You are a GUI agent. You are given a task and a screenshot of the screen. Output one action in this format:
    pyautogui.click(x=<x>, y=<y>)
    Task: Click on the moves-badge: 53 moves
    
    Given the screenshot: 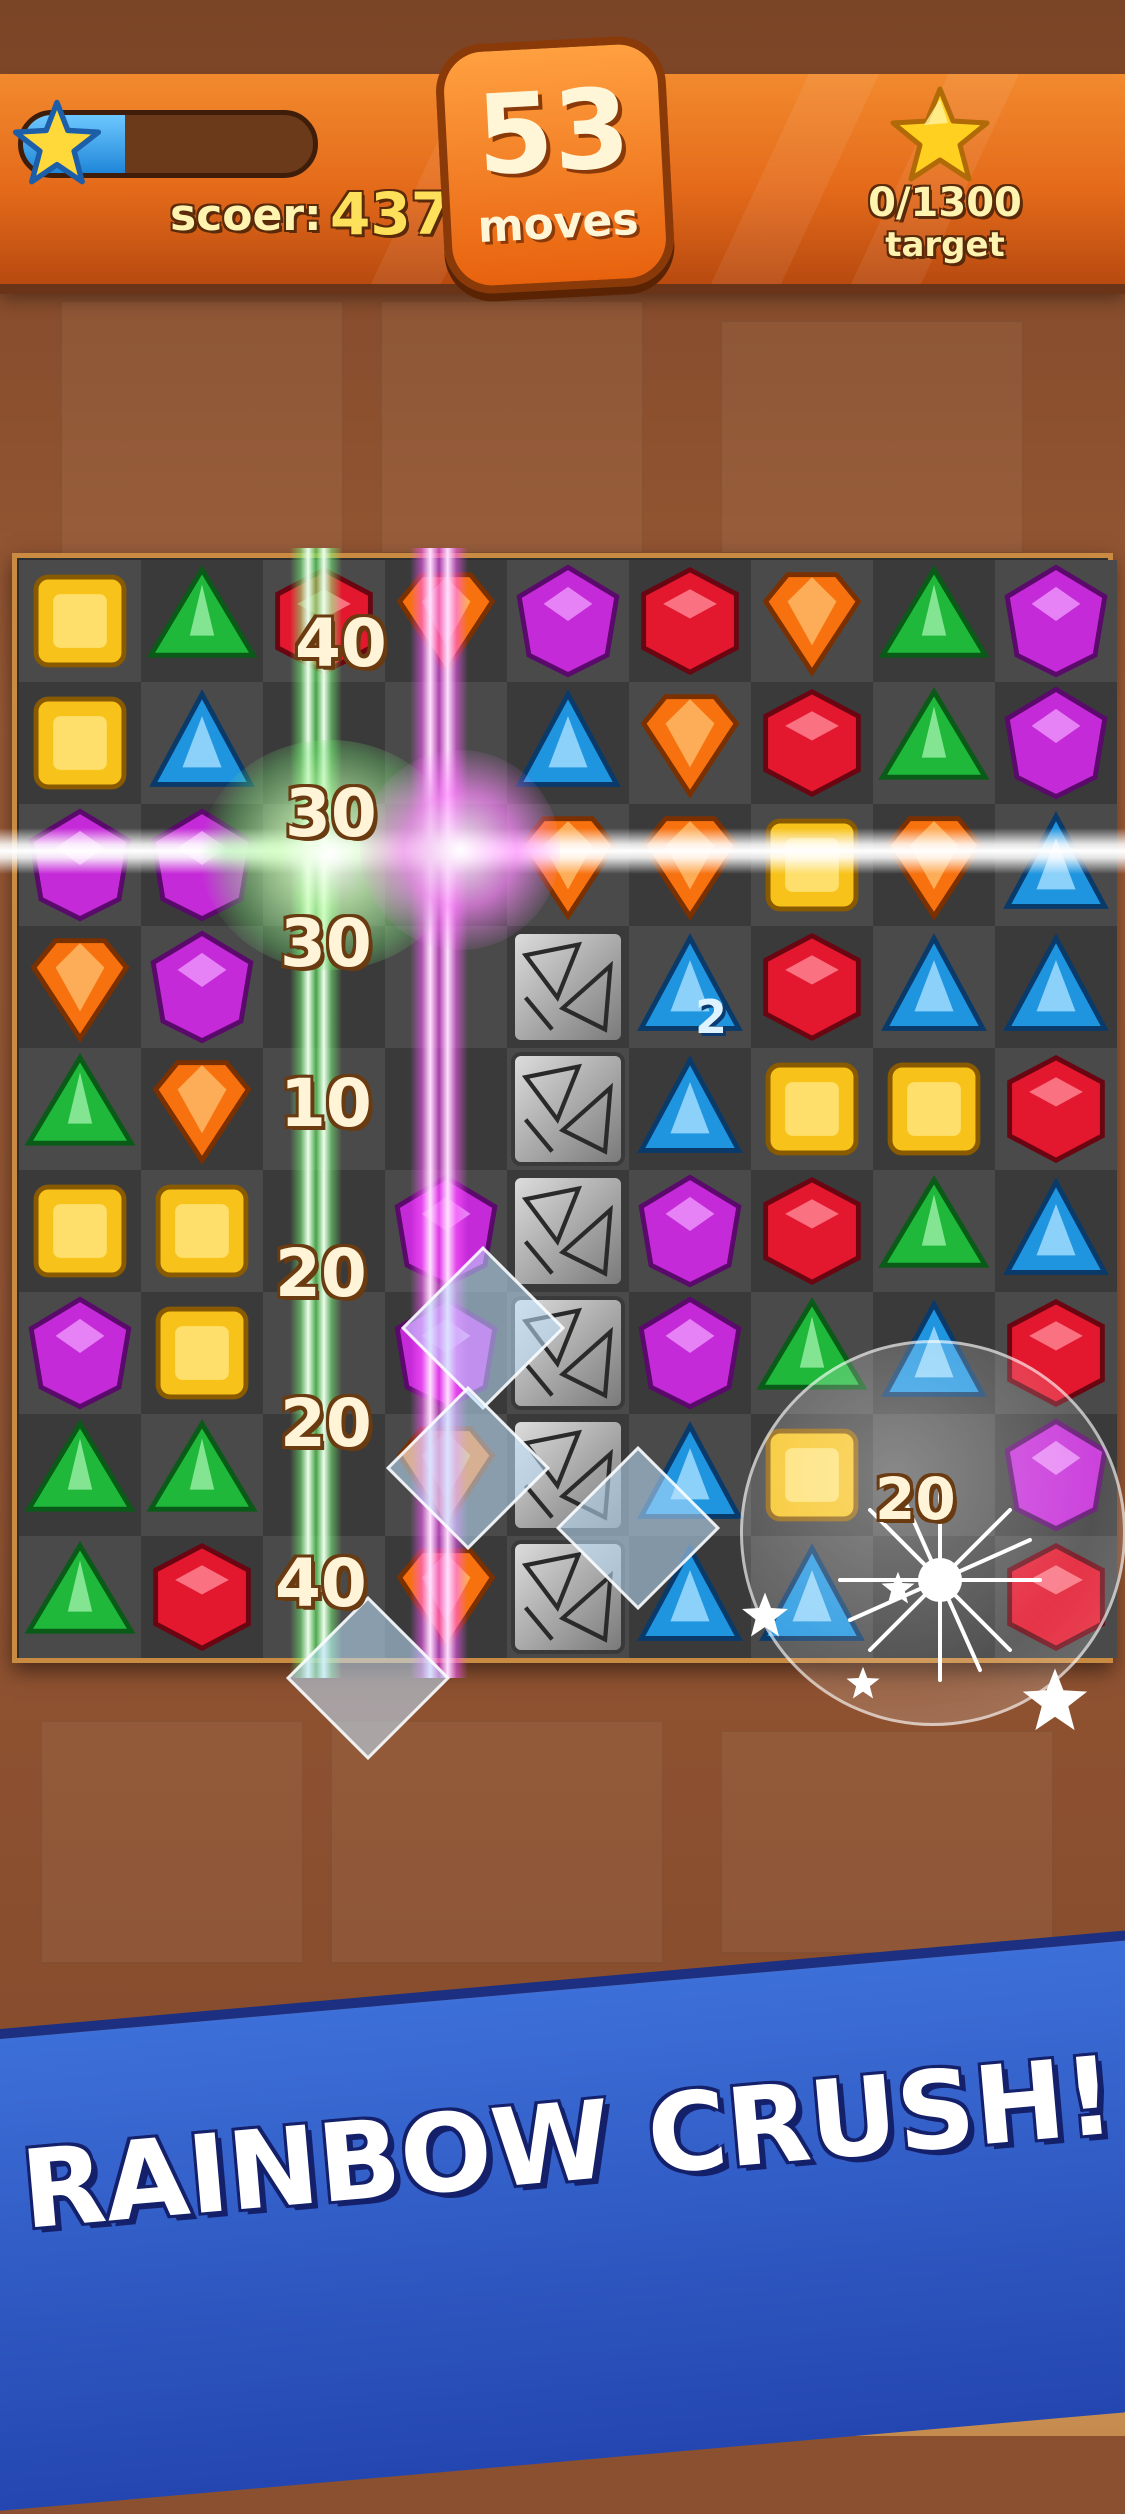 What is the action you would take?
    pyautogui.click(x=555, y=165)
    